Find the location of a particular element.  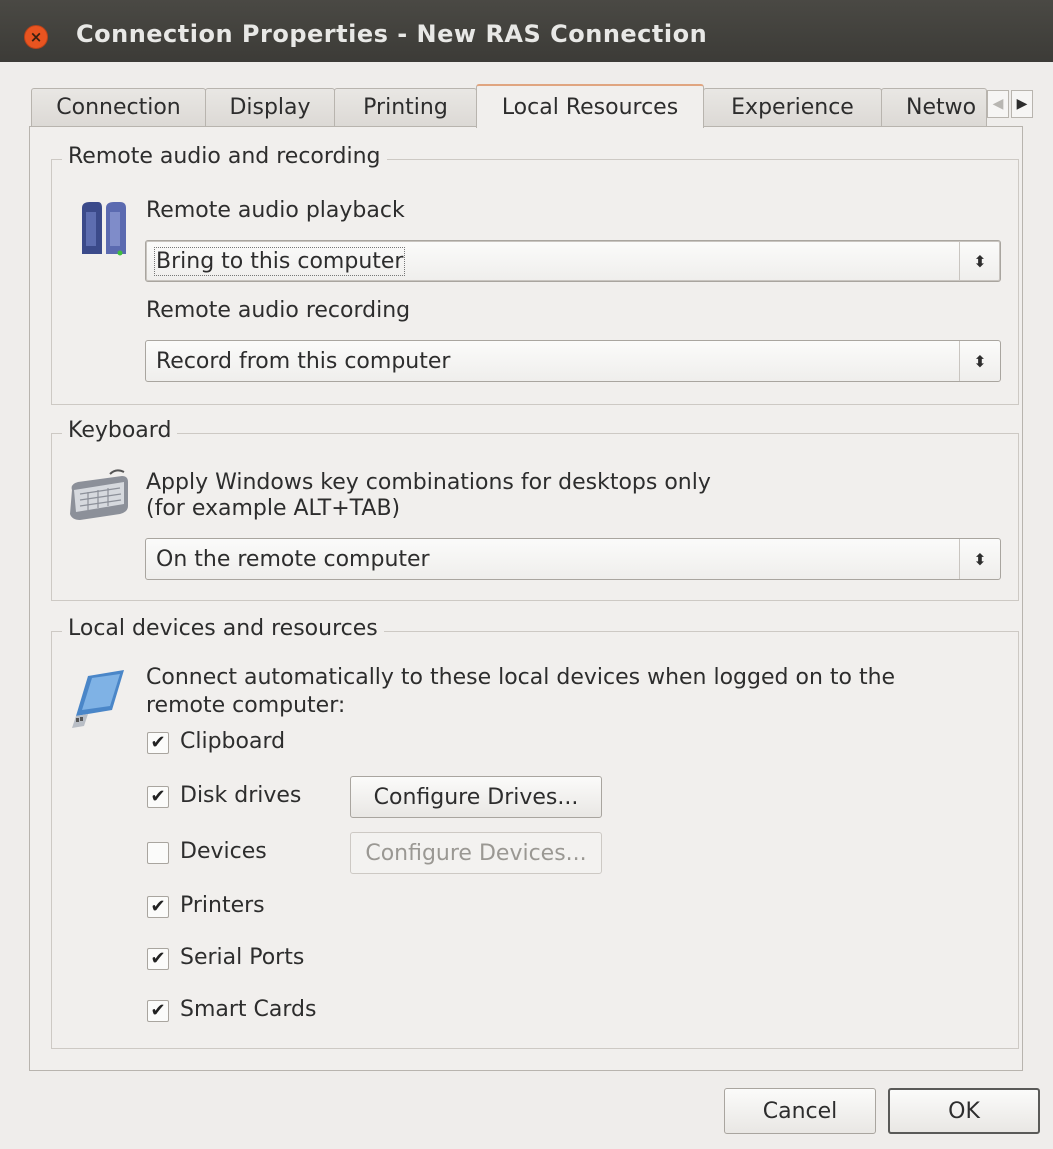

remote-audio-recording-value: Record from this computer is located at coordinates (303, 361).